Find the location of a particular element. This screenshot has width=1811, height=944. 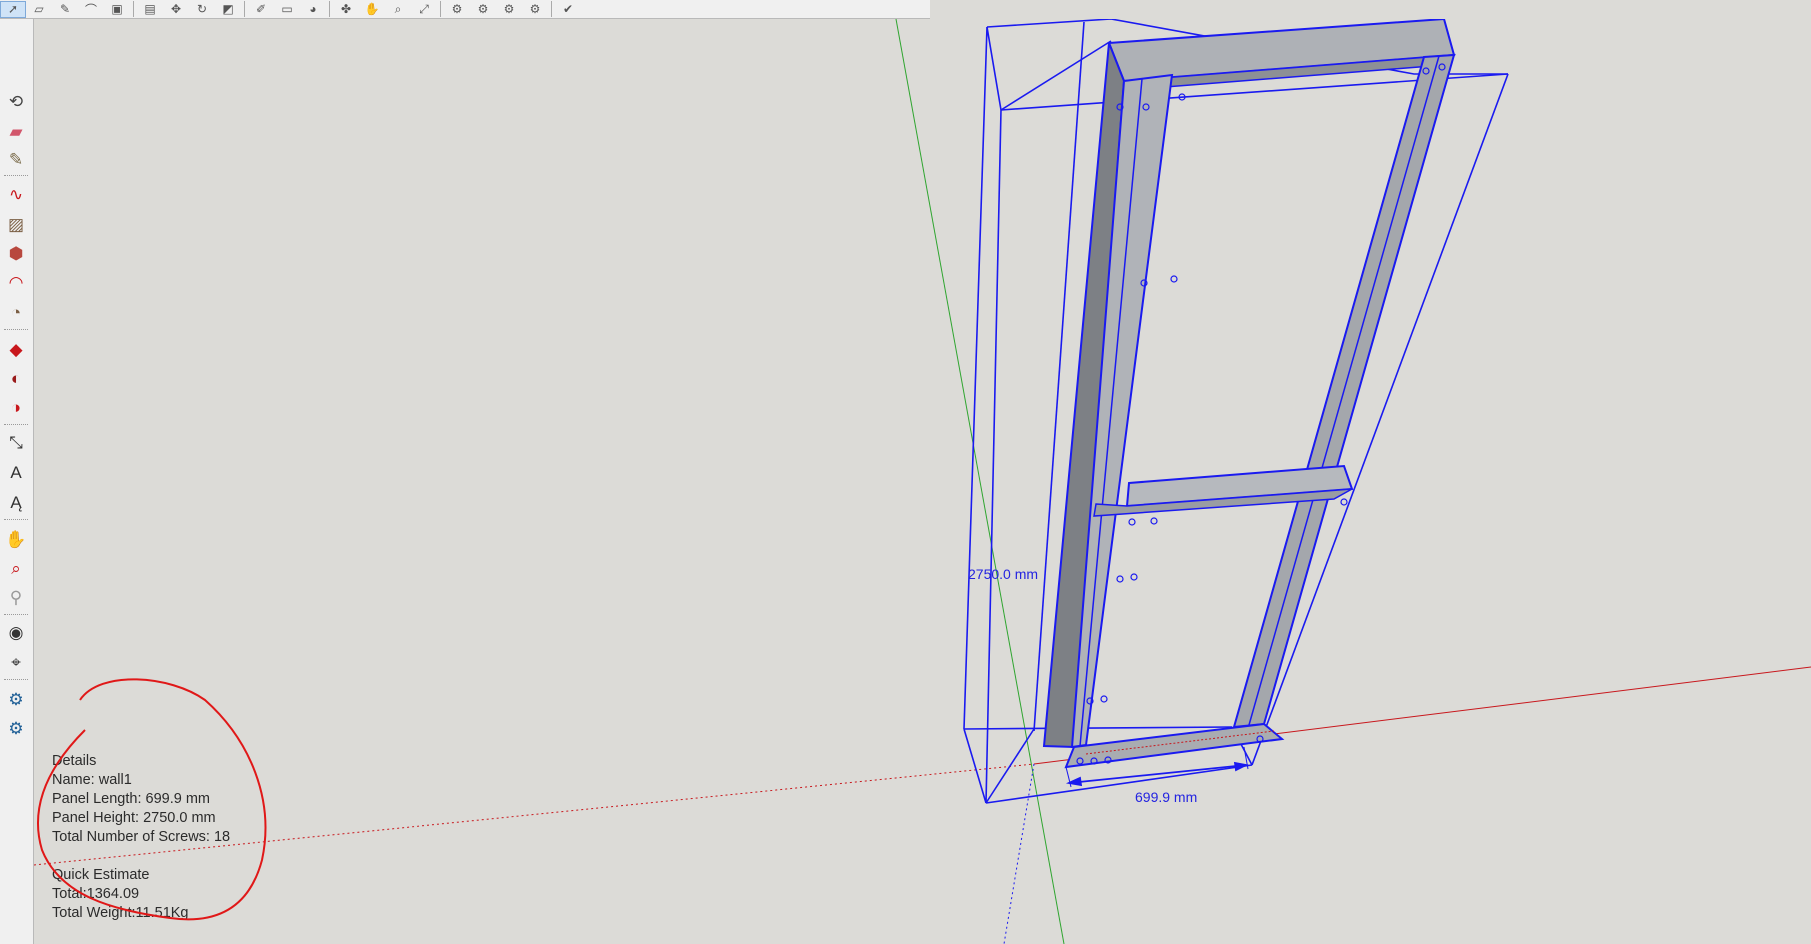

plugin-estimate-tool-icon: ⚙ is located at coordinates (16, 729).